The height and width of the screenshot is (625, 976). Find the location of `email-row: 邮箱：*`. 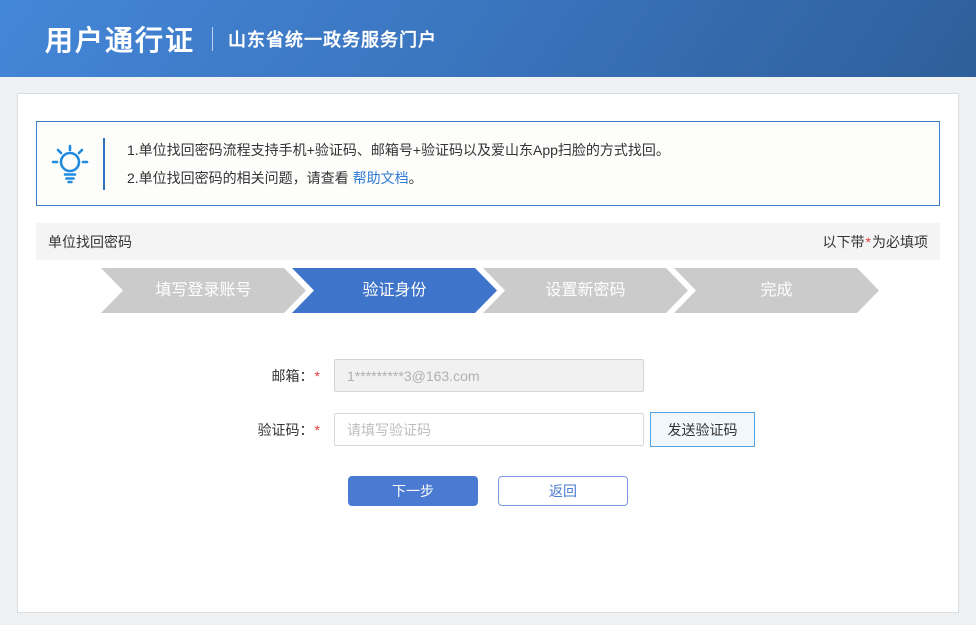

email-row: 邮箱：* is located at coordinates (488, 375).